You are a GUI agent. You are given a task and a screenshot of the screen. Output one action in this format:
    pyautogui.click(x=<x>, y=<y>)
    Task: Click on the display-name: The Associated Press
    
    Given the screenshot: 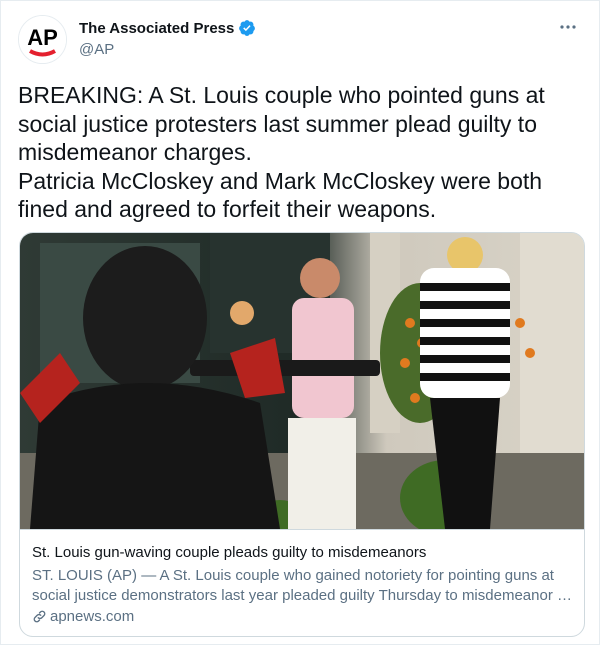 What is the action you would take?
    pyautogui.click(x=156, y=28)
    